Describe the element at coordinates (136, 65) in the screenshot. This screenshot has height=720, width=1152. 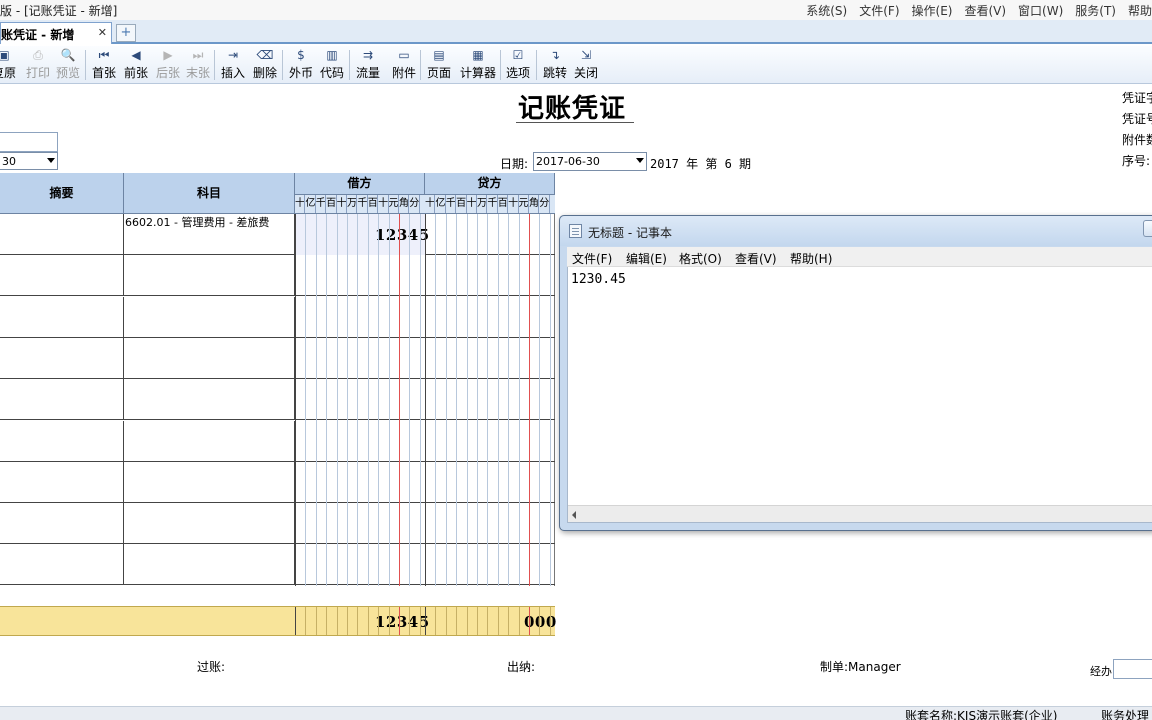
I see `toolbar-button-5: ◀ 前张` at that location.